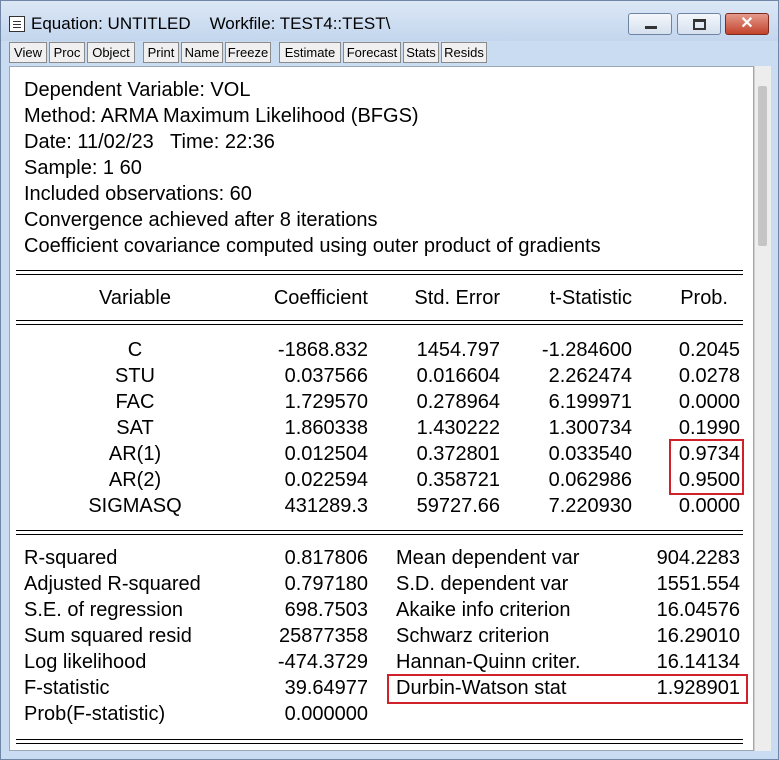 This screenshot has width=779, height=760. I want to click on toolbar-view-button: View, so click(28, 52).